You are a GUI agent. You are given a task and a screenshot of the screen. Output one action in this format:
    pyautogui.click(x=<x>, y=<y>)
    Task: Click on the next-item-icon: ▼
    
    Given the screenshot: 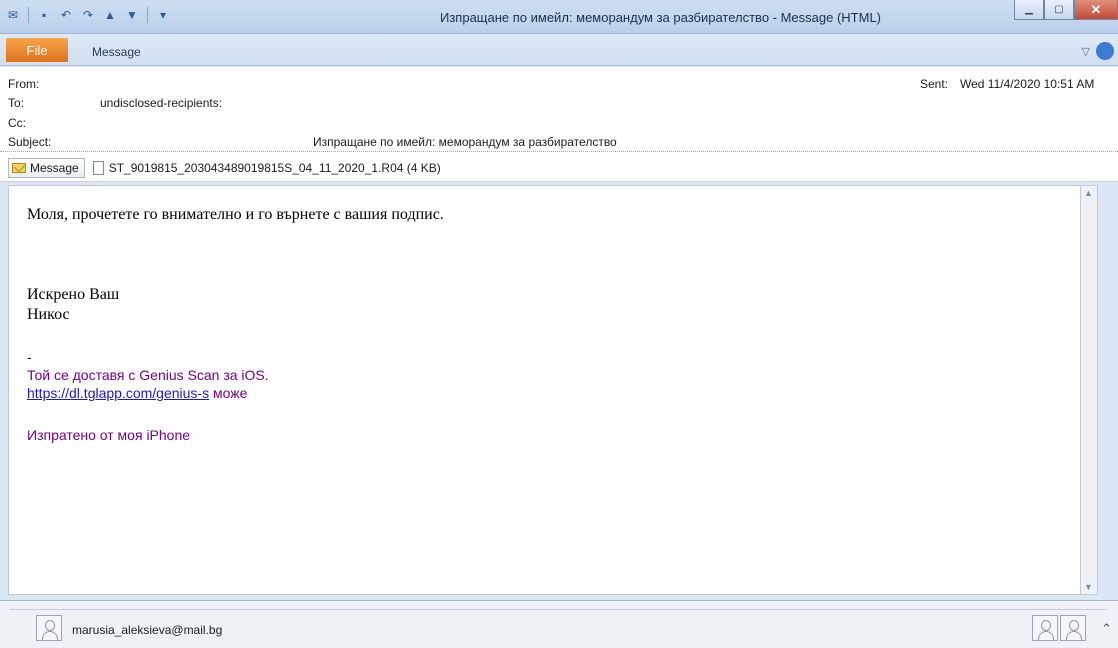 What is the action you would take?
    pyautogui.click(x=132, y=15)
    